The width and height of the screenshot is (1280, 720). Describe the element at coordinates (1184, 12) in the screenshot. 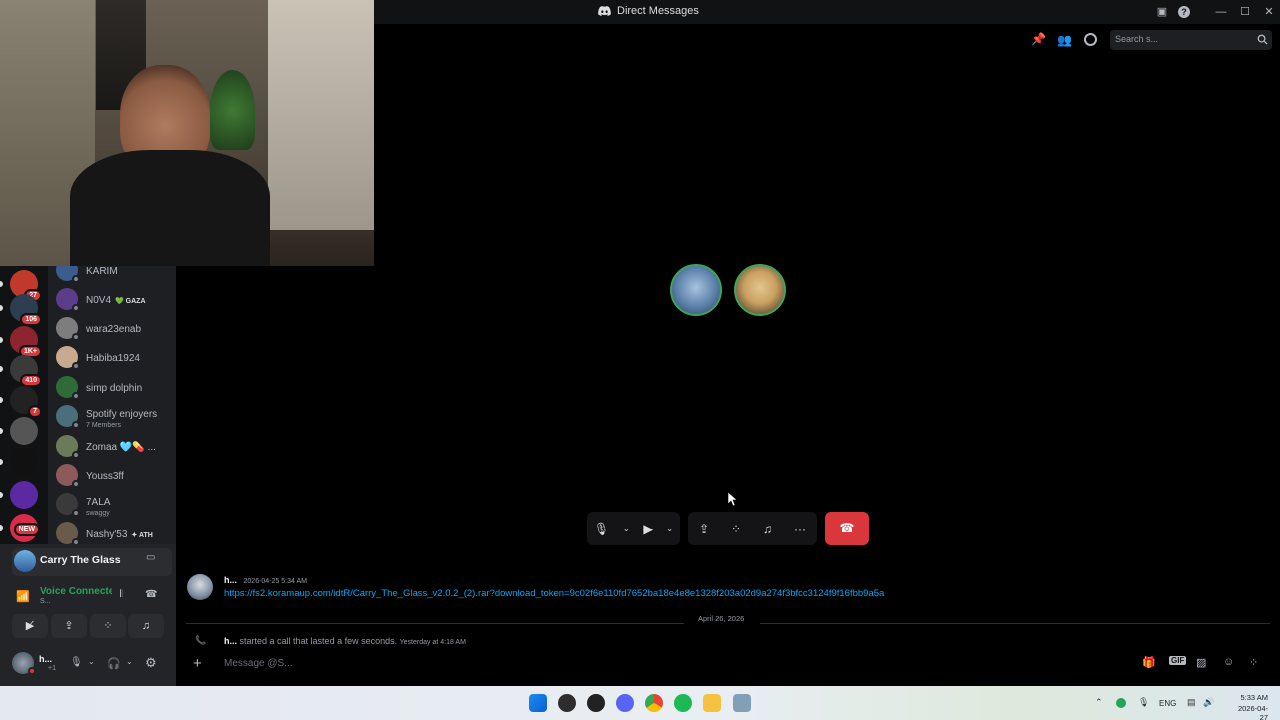

I see `help-icon: ?` at that location.